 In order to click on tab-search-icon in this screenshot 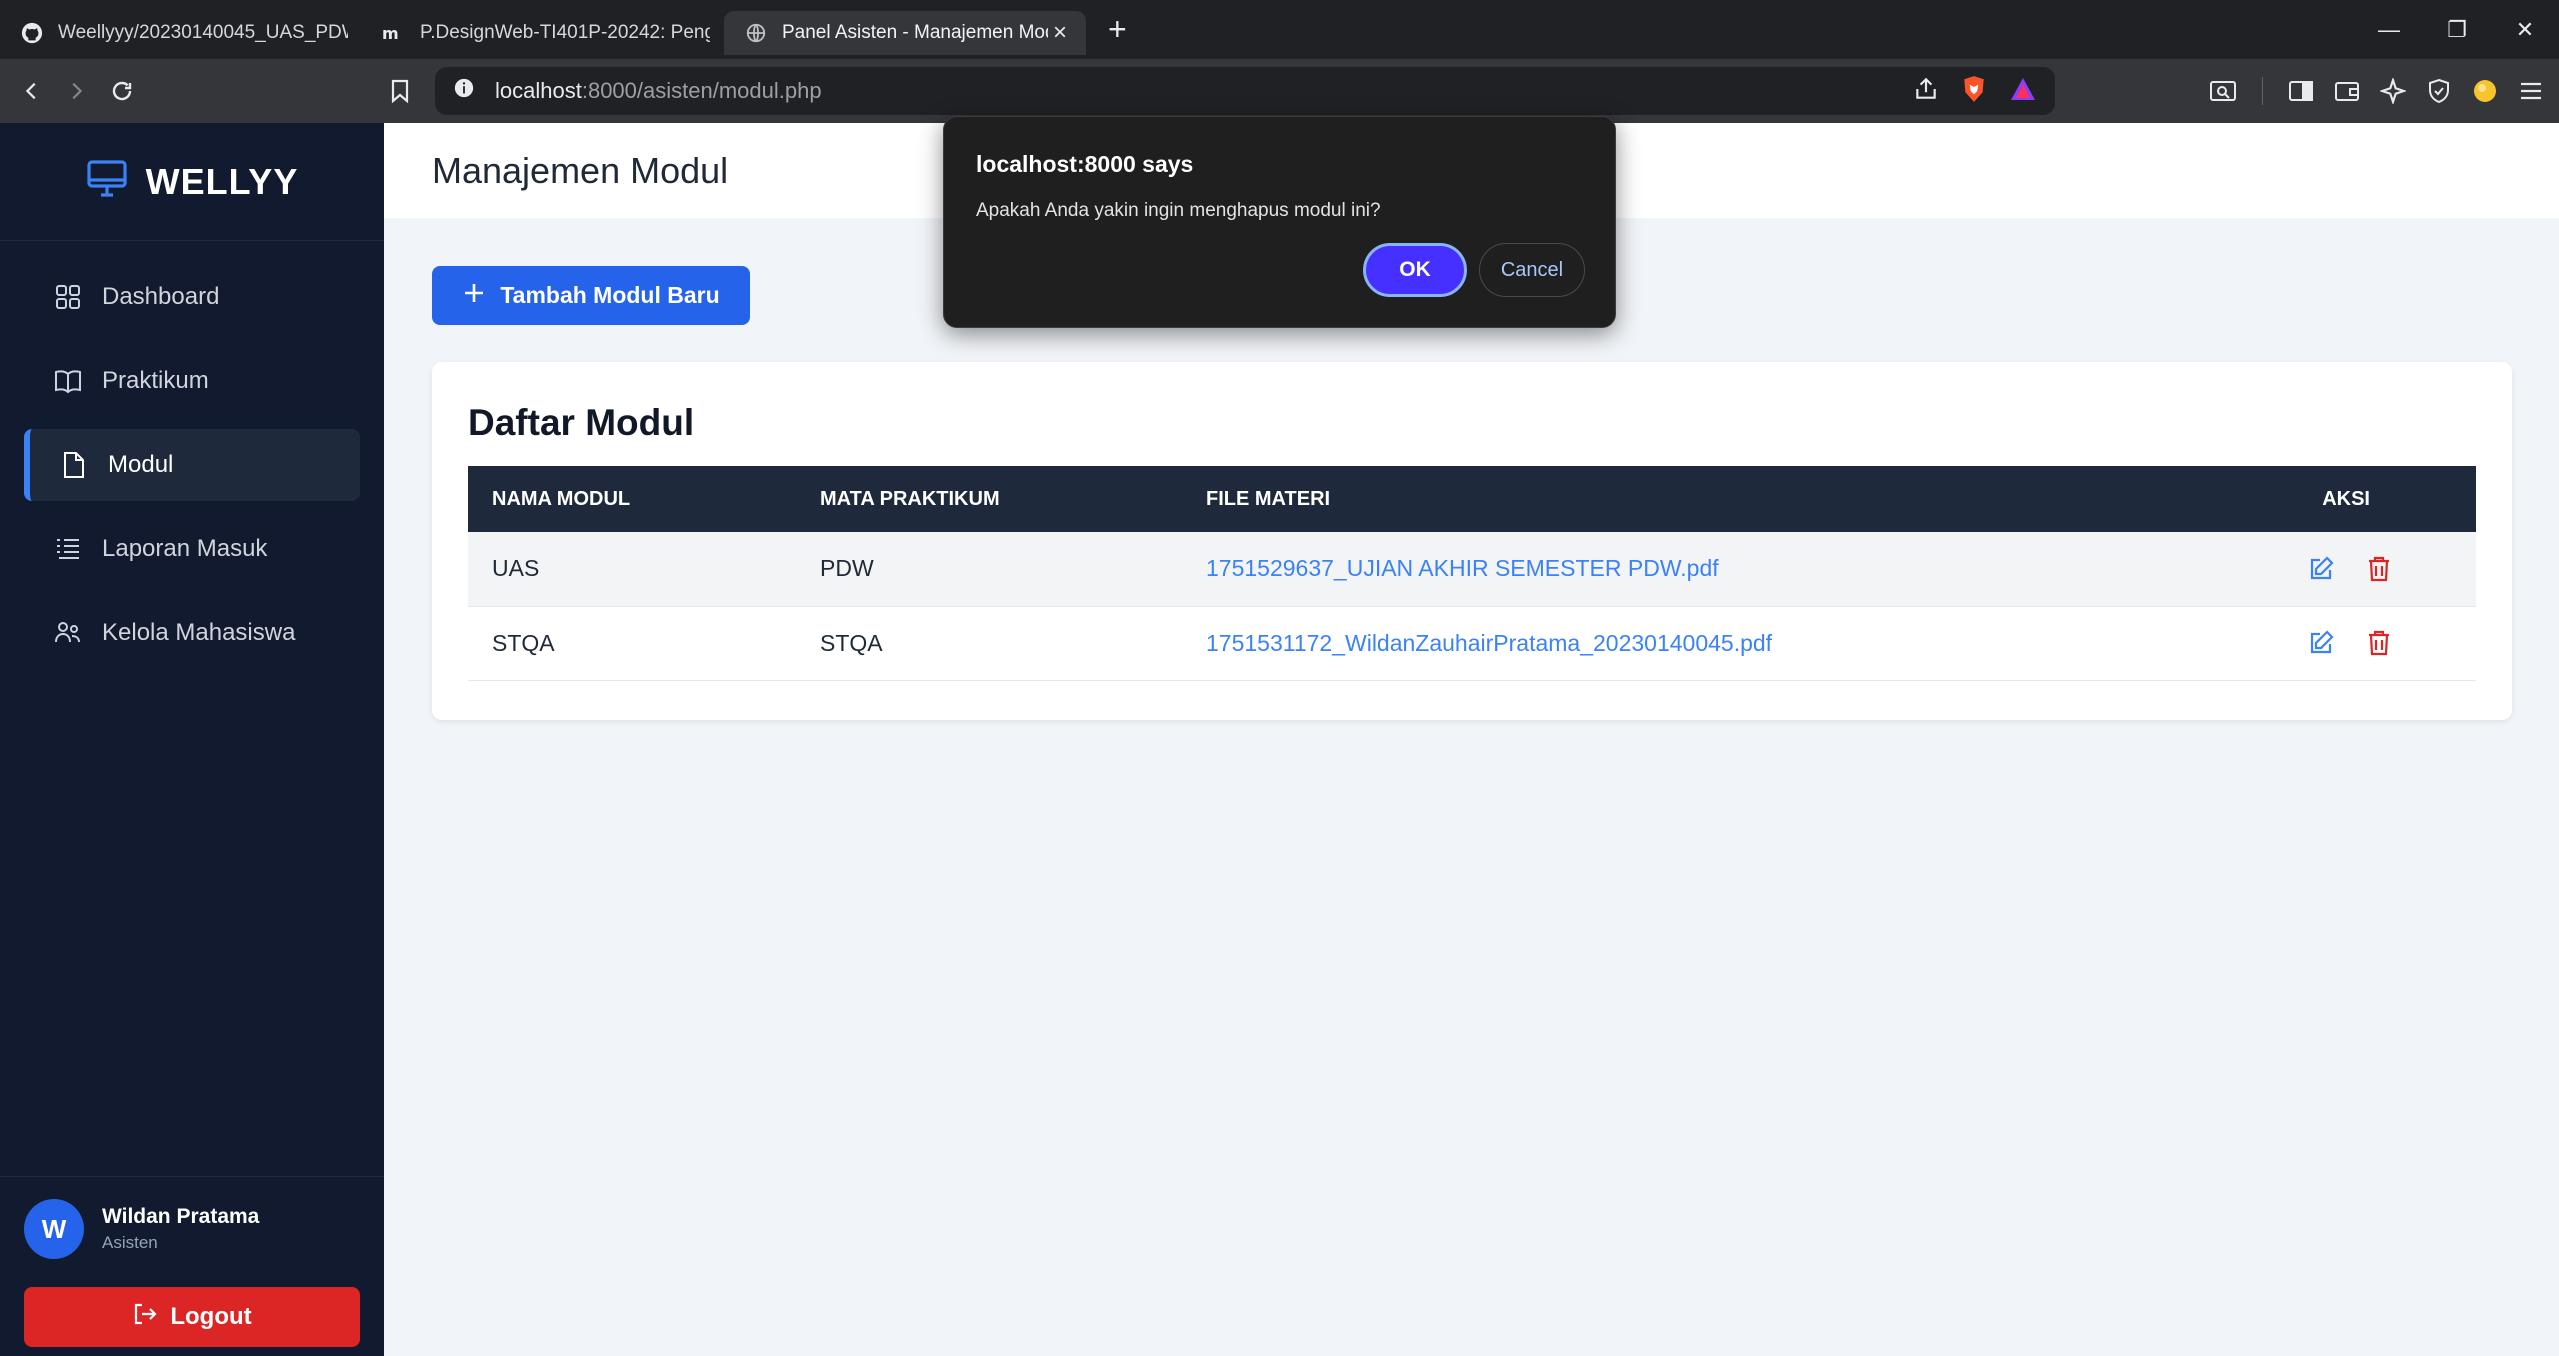, I will do `click(2223, 91)`.